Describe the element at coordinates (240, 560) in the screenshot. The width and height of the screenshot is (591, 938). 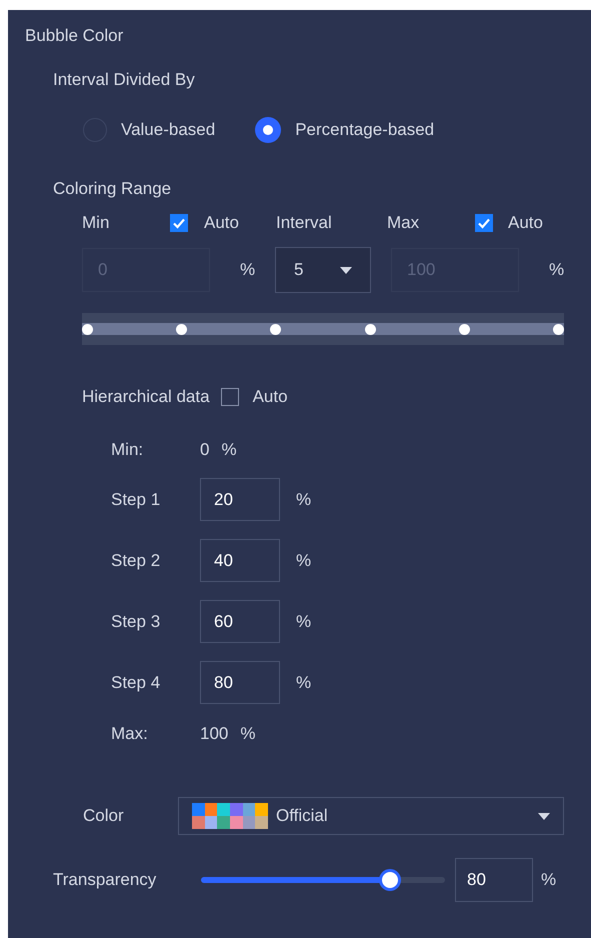
I see `number-field: 40` at that location.